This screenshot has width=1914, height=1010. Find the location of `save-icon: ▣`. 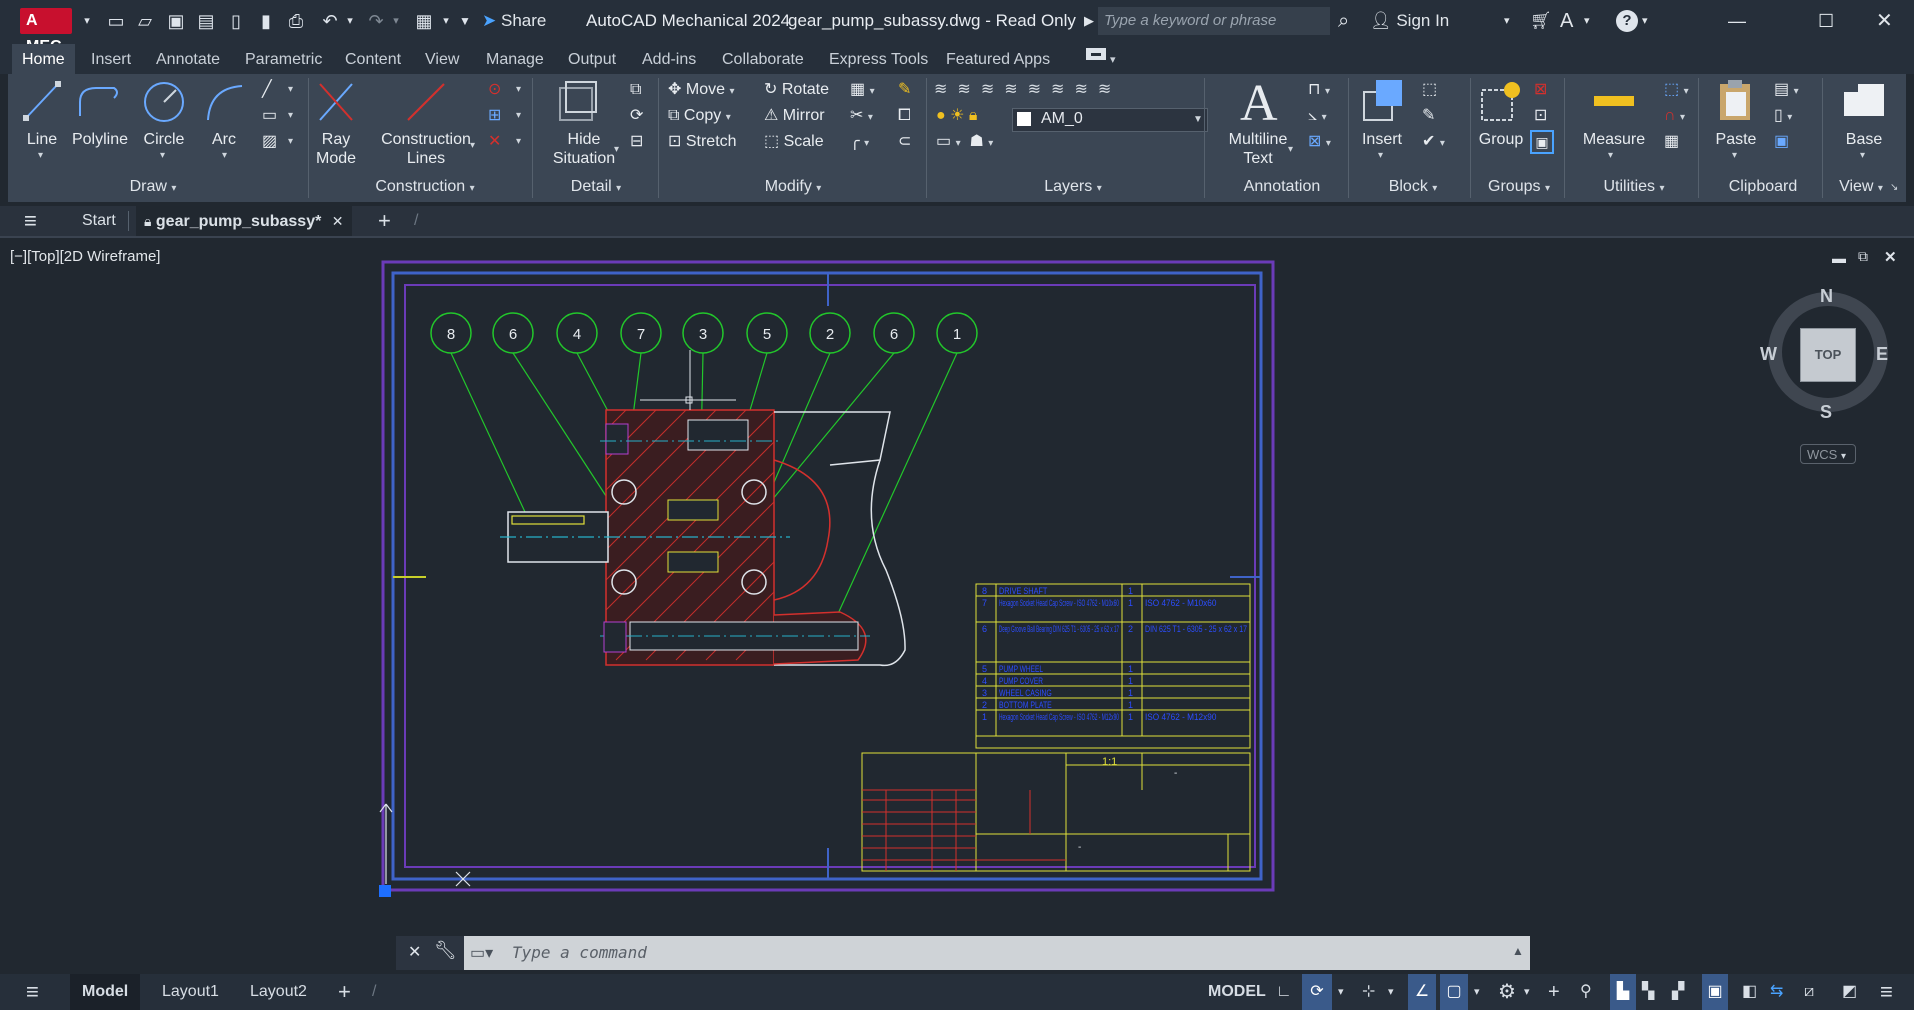

save-icon: ▣ is located at coordinates (176, 21).